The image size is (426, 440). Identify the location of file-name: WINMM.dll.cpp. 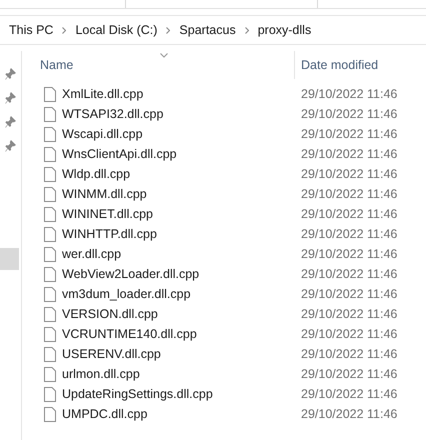
(104, 194).